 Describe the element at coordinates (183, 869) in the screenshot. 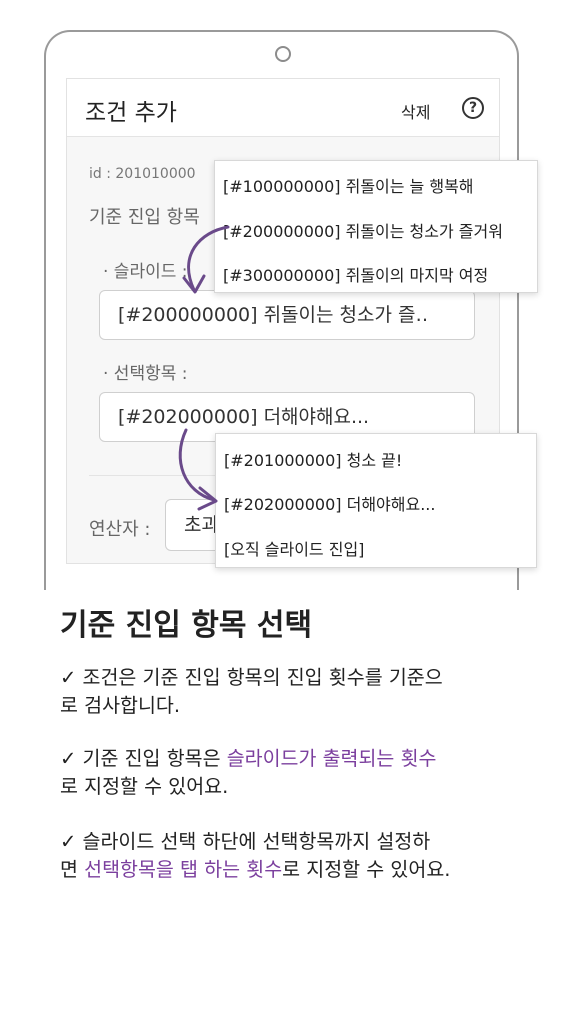

I see `bullet-3-highlight: 선택항목을 탭 하는 횟수` at that location.